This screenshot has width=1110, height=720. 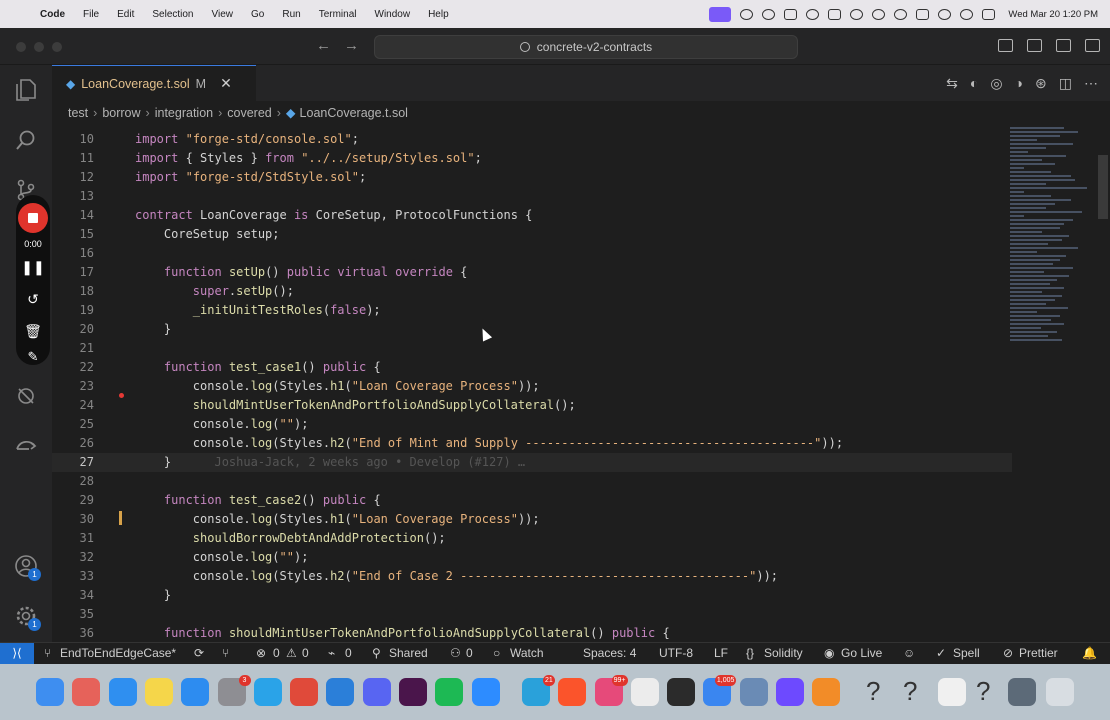 I want to click on dock-documents-icon, so click(x=952, y=692).